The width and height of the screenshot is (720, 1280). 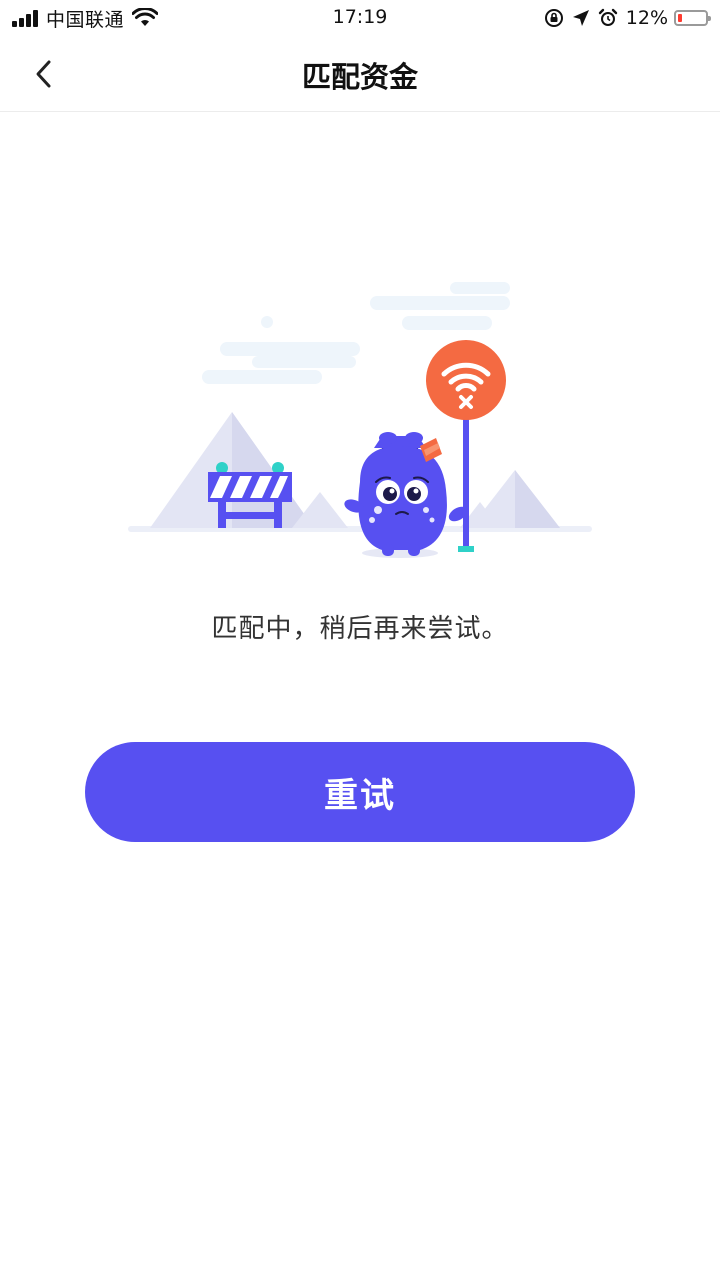 What do you see at coordinates (360, 420) in the screenshot?
I see `network-error-illustration` at bounding box center [360, 420].